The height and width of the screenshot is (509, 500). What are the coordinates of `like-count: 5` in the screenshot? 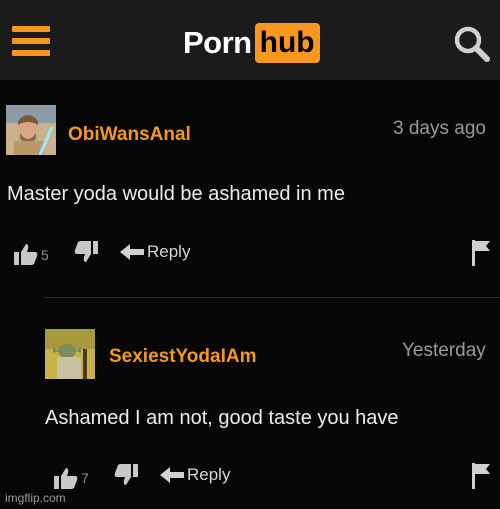 It's located at (45, 255).